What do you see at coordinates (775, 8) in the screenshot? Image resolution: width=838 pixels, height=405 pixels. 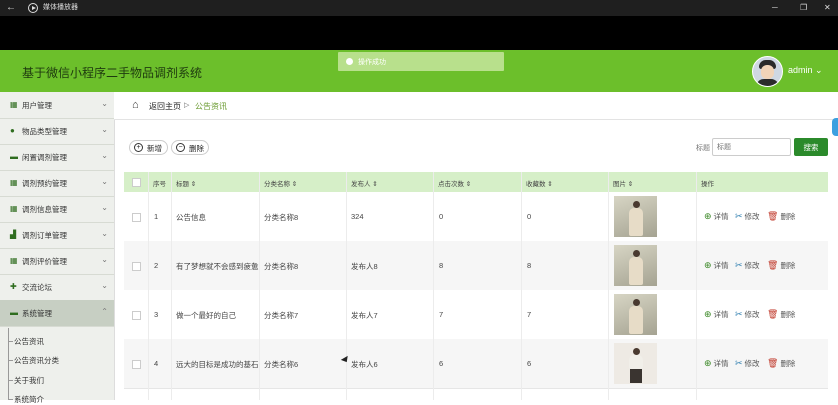 I see `minimize-button: ─` at bounding box center [775, 8].